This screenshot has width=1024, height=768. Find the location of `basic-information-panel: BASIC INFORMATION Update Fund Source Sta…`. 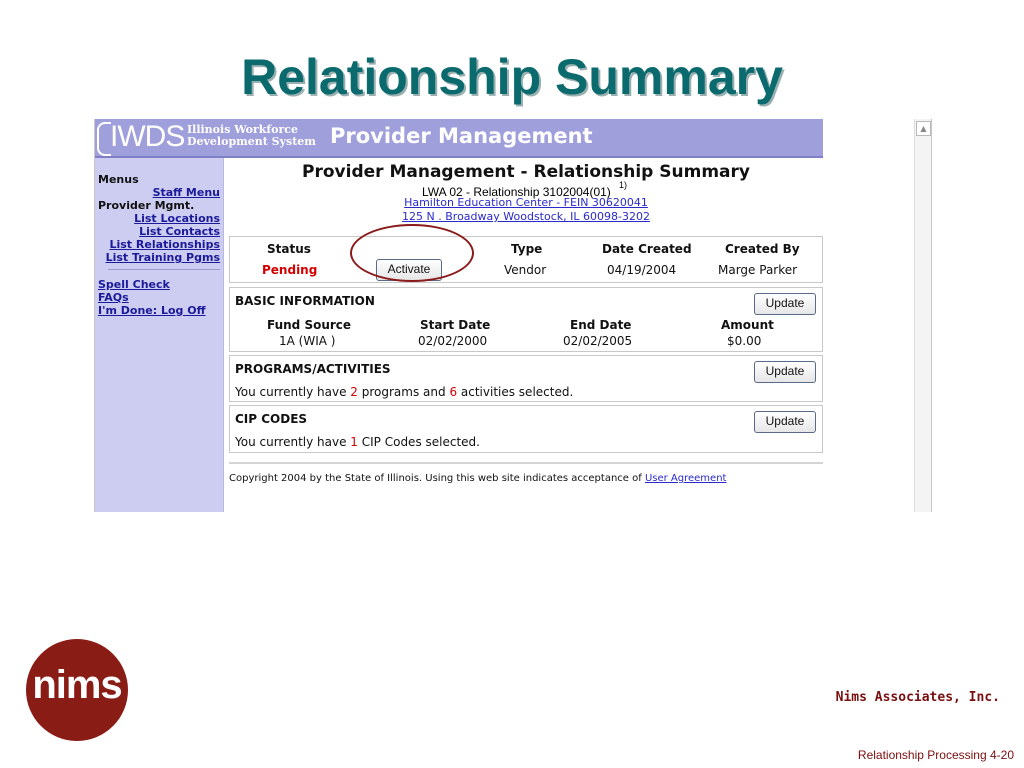

basic-information-panel: BASIC INFORMATION Update Fund Source Sta… is located at coordinates (526, 319).